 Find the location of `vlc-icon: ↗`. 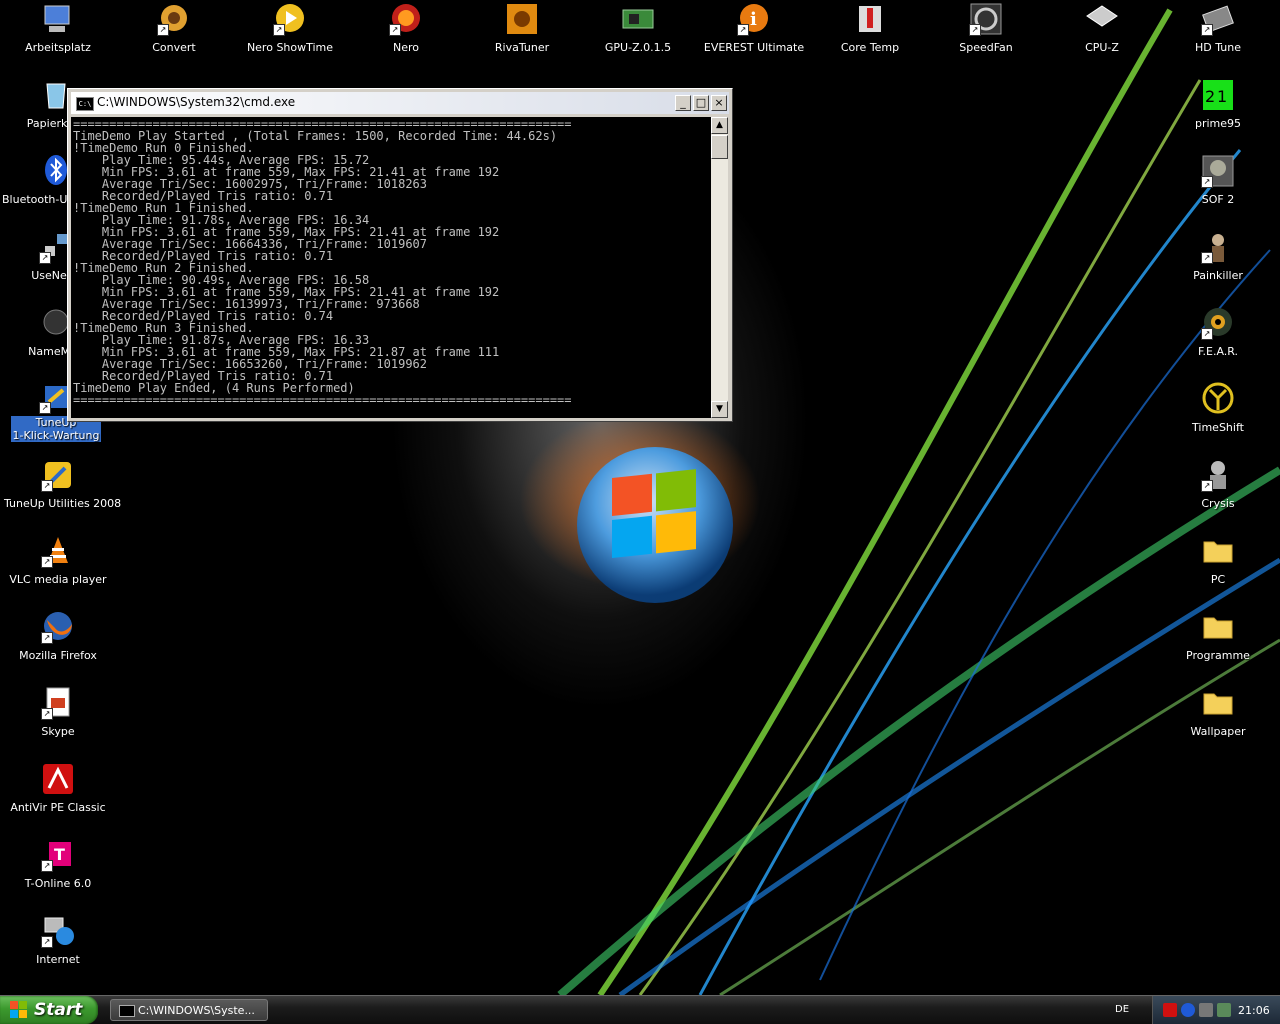

vlc-icon: ↗ is located at coordinates (58, 551).